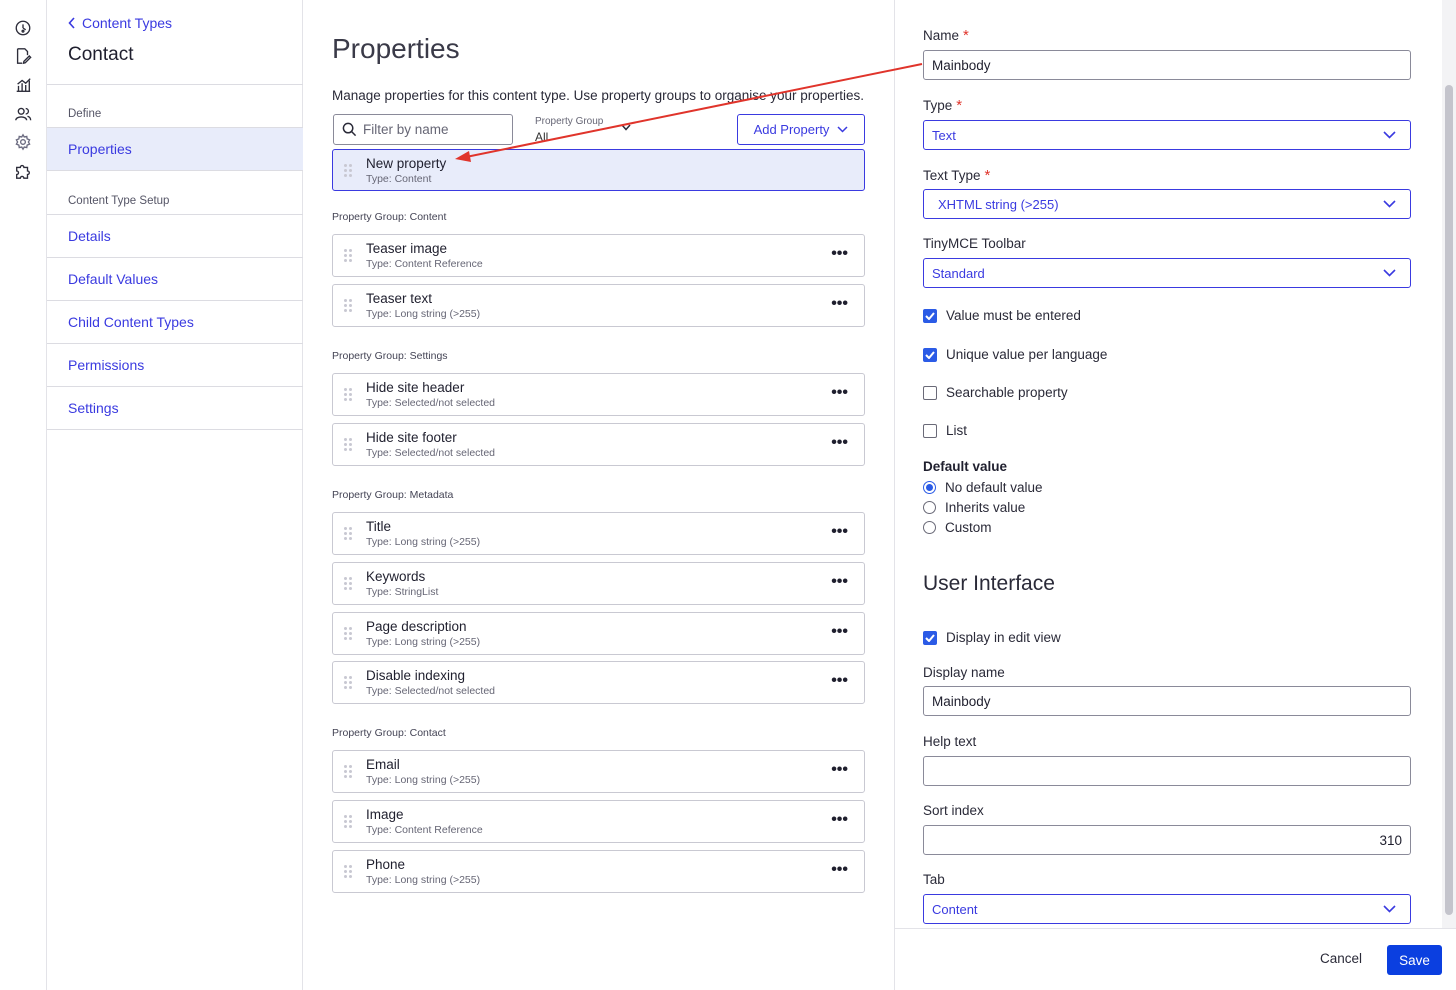  What do you see at coordinates (416, 626) in the screenshot?
I see `property-name: Page description` at bounding box center [416, 626].